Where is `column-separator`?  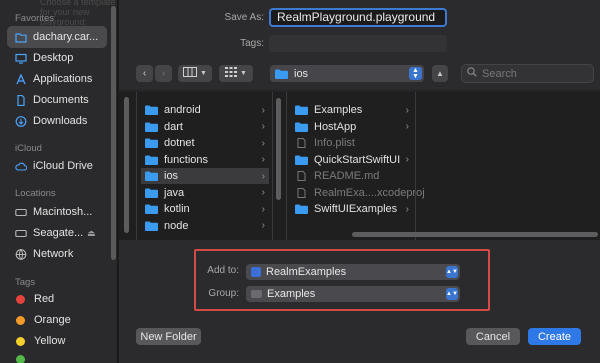 column-separator is located at coordinates (136, 166).